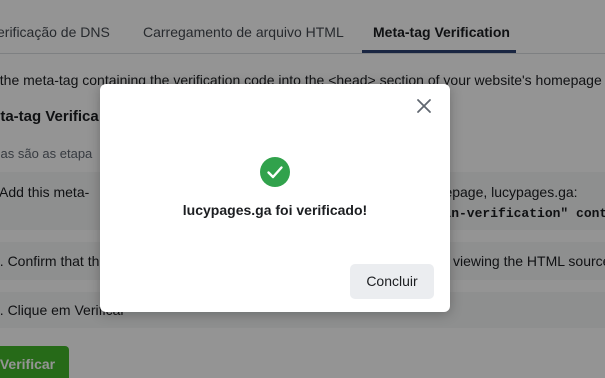 This screenshot has height=378, width=605. I want to click on success-message: lucypages.ga foi verificado!, so click(275, 210).